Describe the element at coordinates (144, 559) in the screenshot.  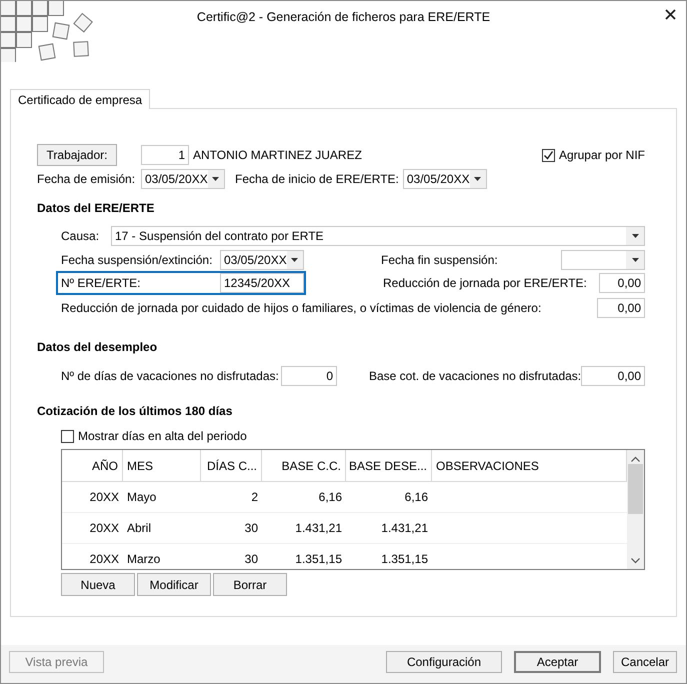
I see `table-cell-text: Marzo` at that location.